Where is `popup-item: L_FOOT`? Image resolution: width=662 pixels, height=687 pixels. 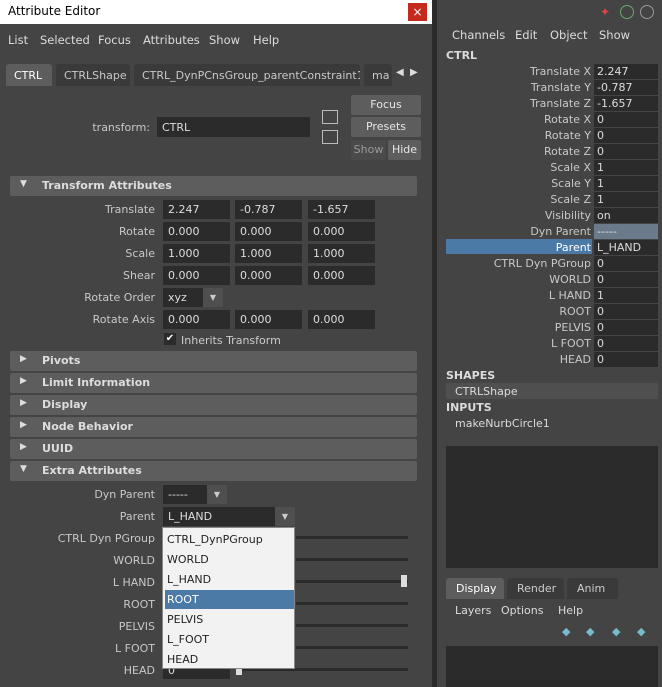
popup-item: L_FOOT is located at coordinates (229, 639).